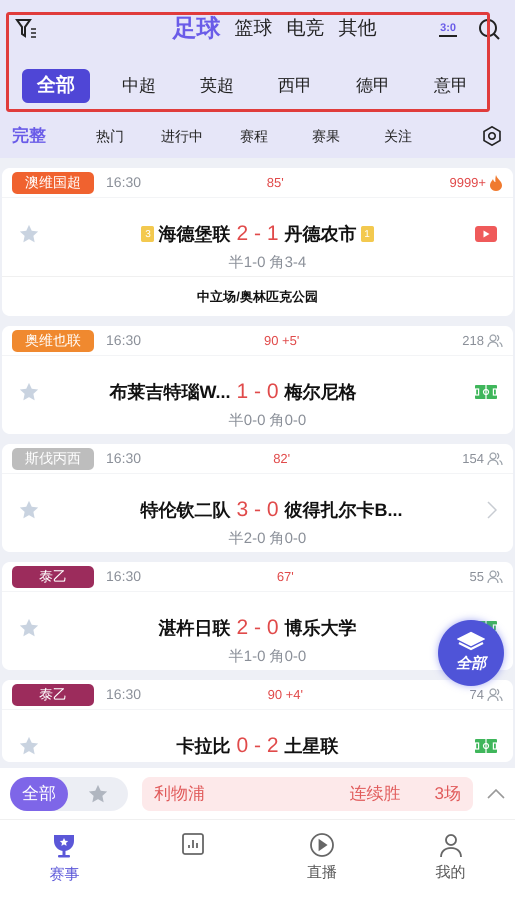 The width and height of the screenshot is (515, 900). I want to click on chart-icon, so click(193, 844).